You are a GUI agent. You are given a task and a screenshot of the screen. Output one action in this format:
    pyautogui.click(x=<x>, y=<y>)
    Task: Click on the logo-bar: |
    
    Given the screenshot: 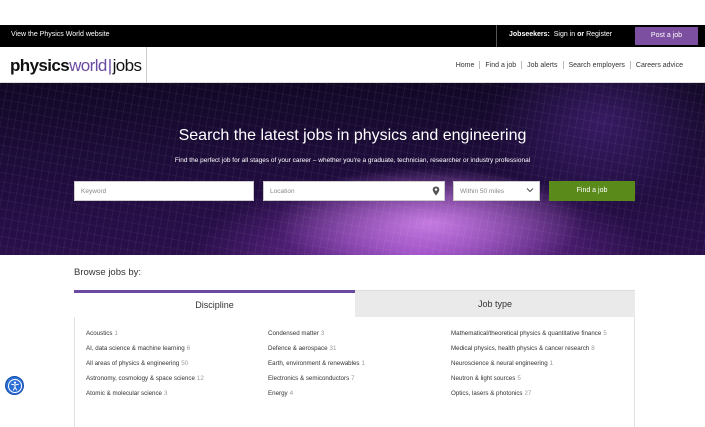 What is the action you would take?
    pyautogui.click(x=109, y=65)
    